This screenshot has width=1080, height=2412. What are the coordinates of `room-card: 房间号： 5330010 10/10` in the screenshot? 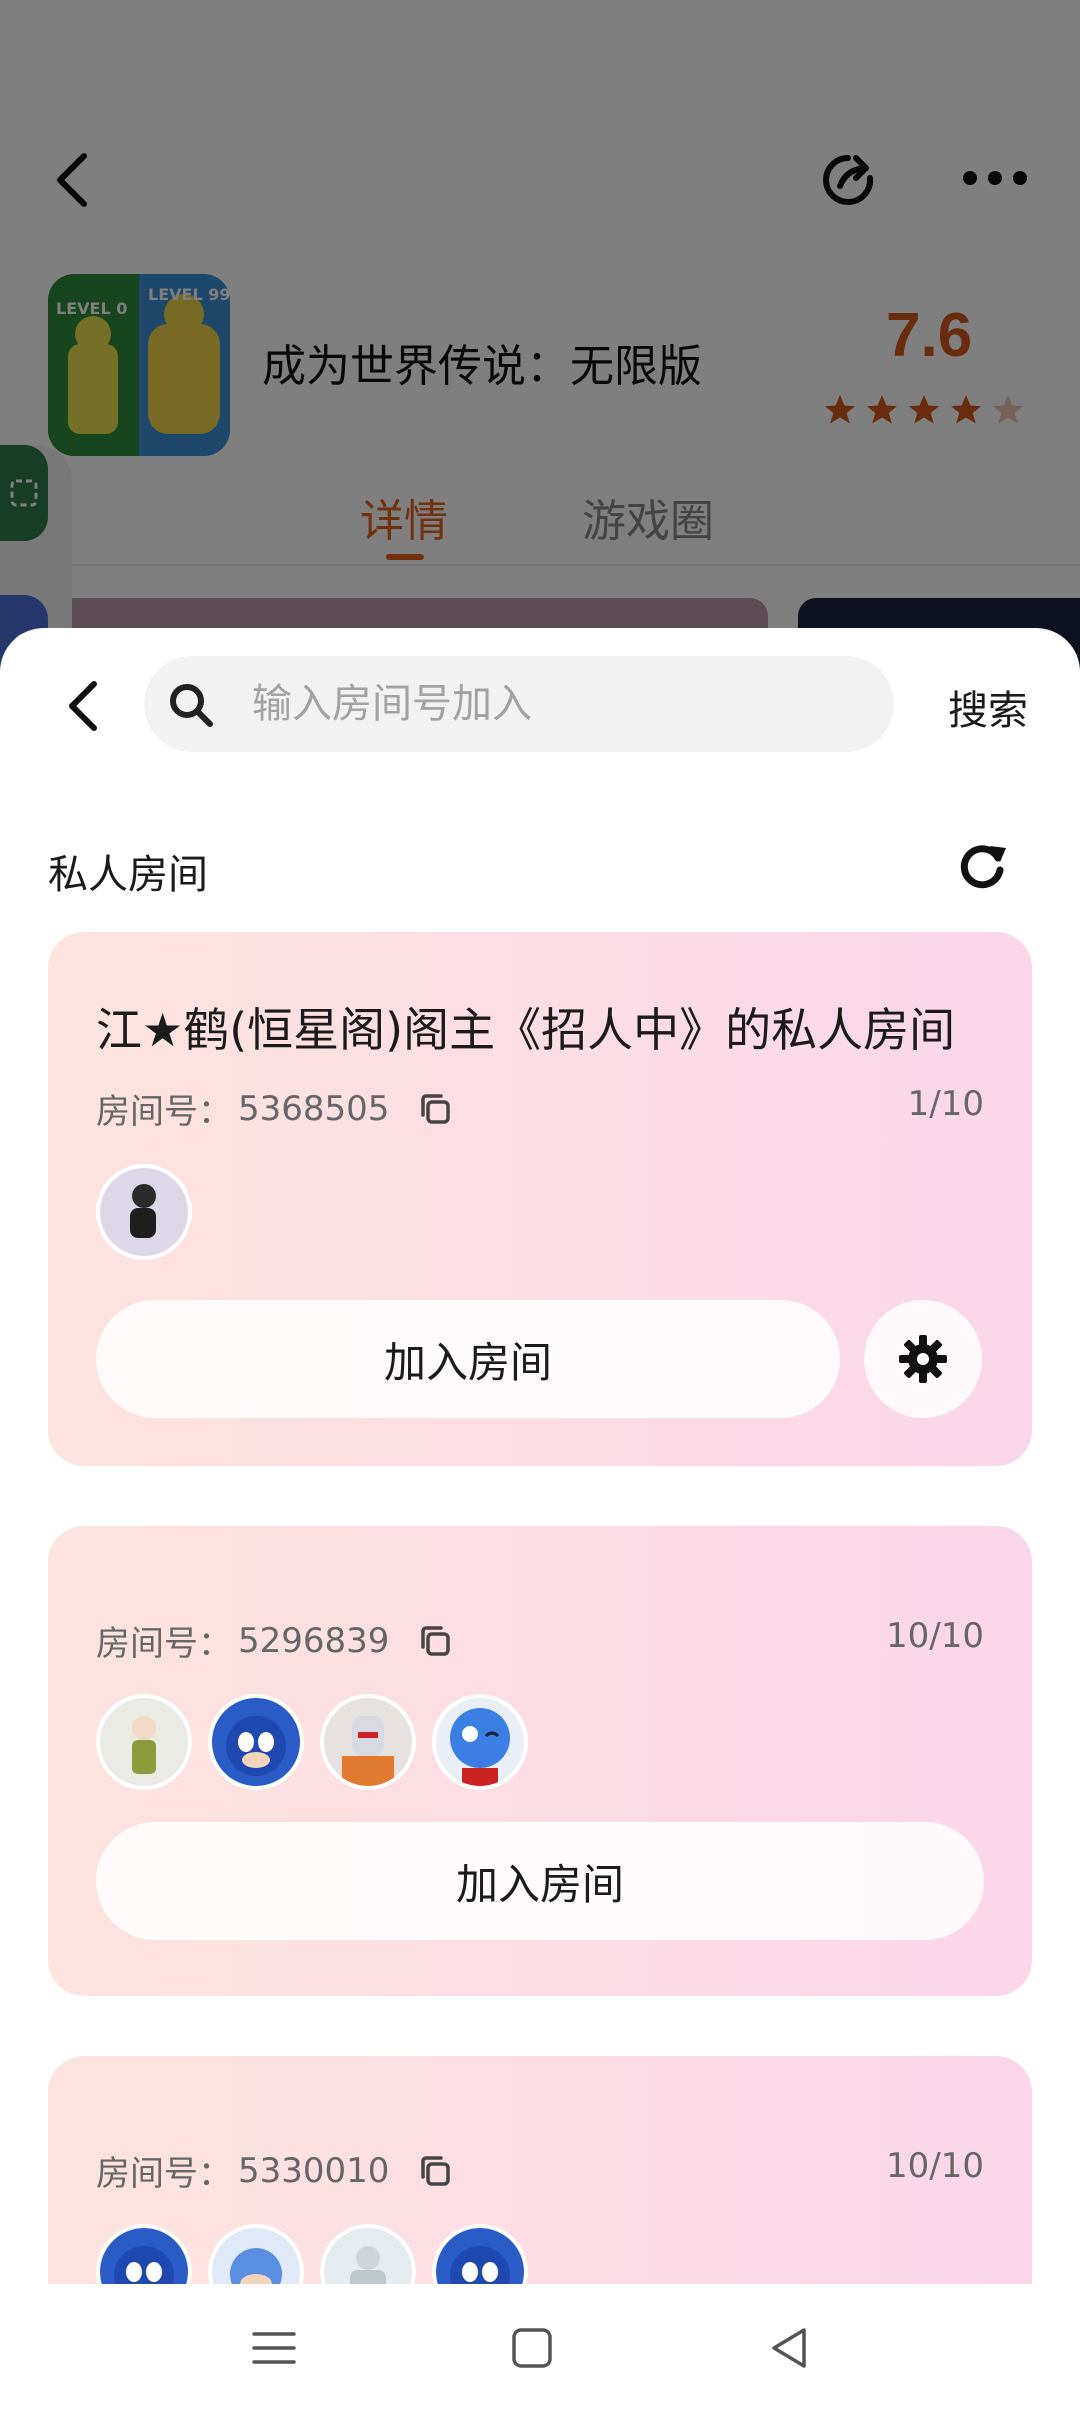 It's located at (540, 2170).